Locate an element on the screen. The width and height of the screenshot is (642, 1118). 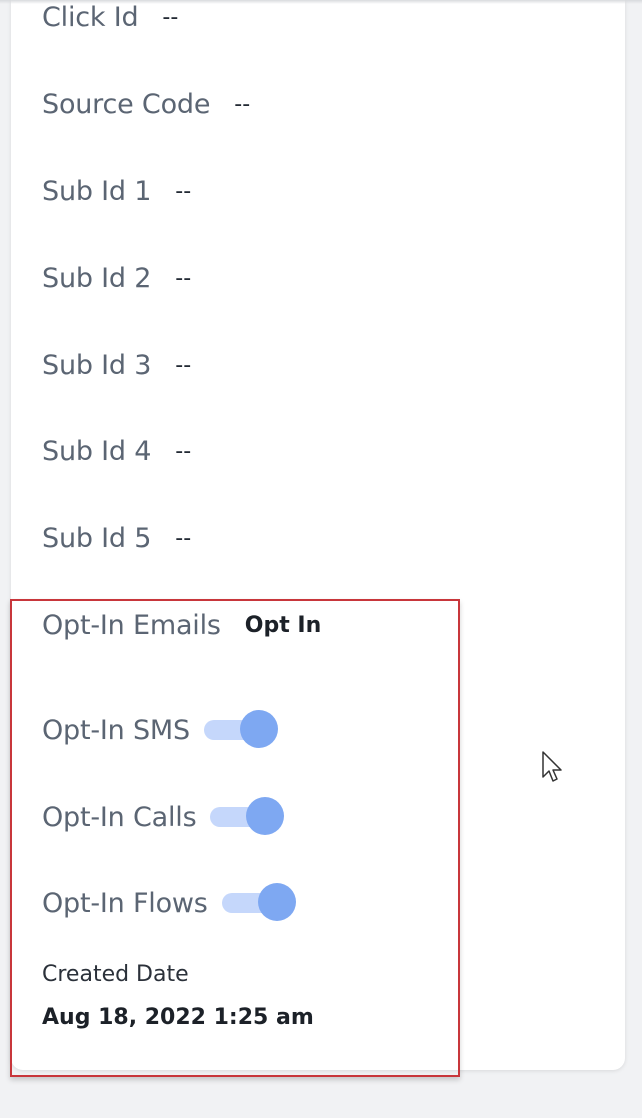
field-label: Click Id is located at coordinates (90, 17).